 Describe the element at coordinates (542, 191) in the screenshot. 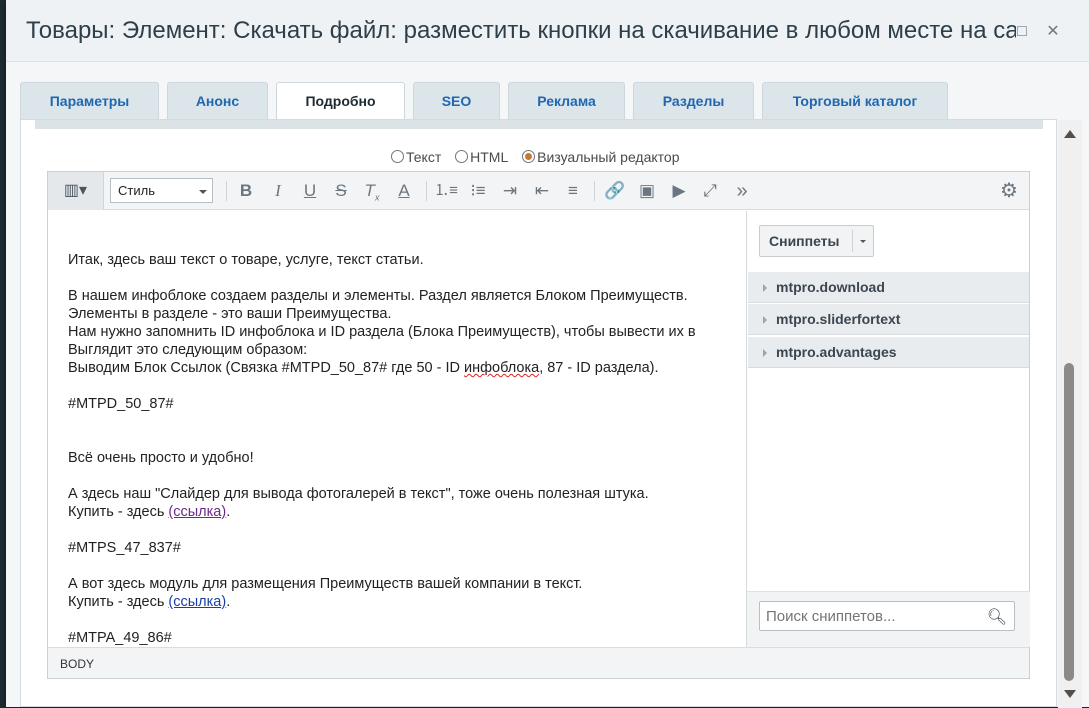

I see `outdent-icon: ⇤` at that location.